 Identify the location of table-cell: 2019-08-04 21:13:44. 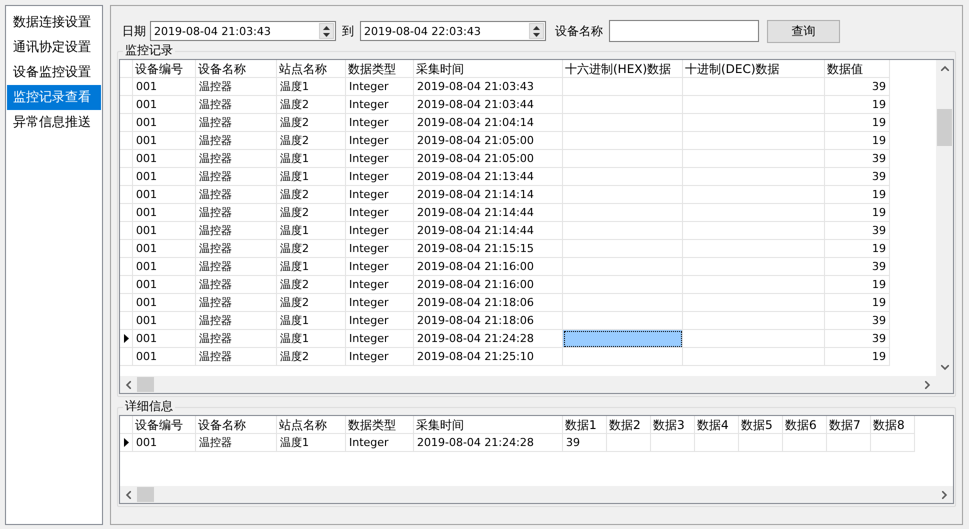
(488, 177).